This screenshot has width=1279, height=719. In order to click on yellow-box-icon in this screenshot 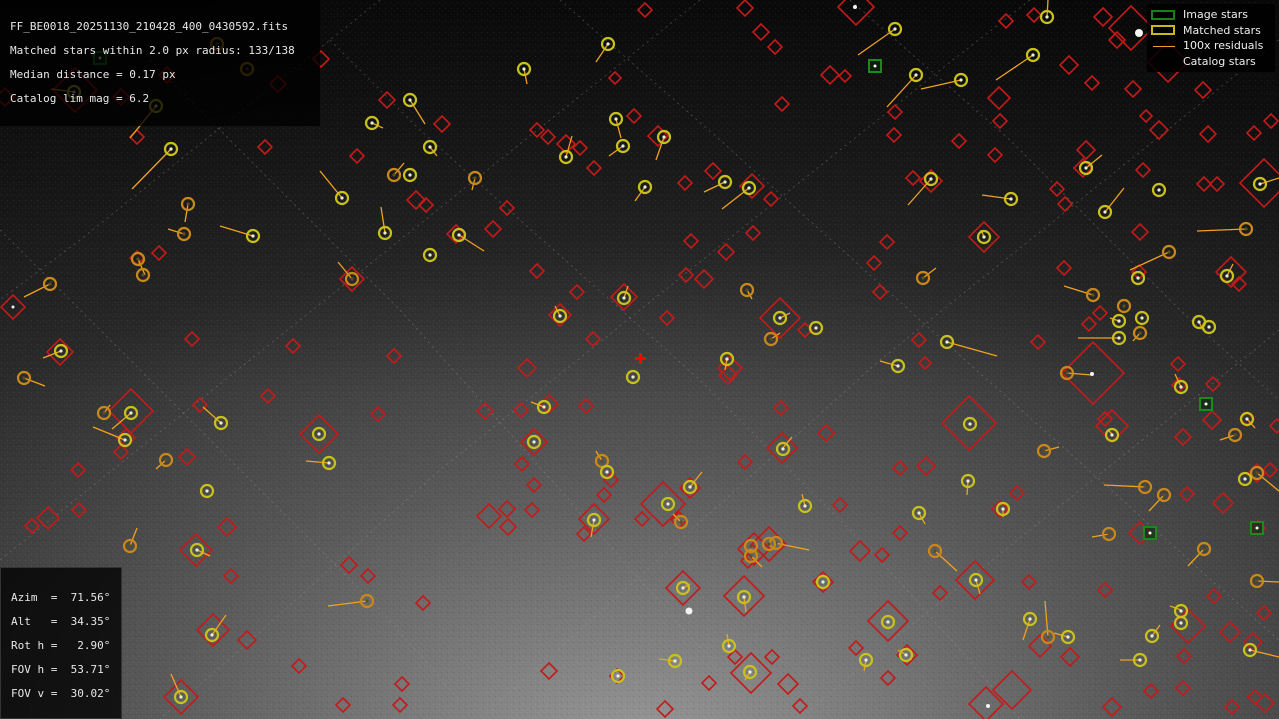, I will do `click(1164, 30)`.